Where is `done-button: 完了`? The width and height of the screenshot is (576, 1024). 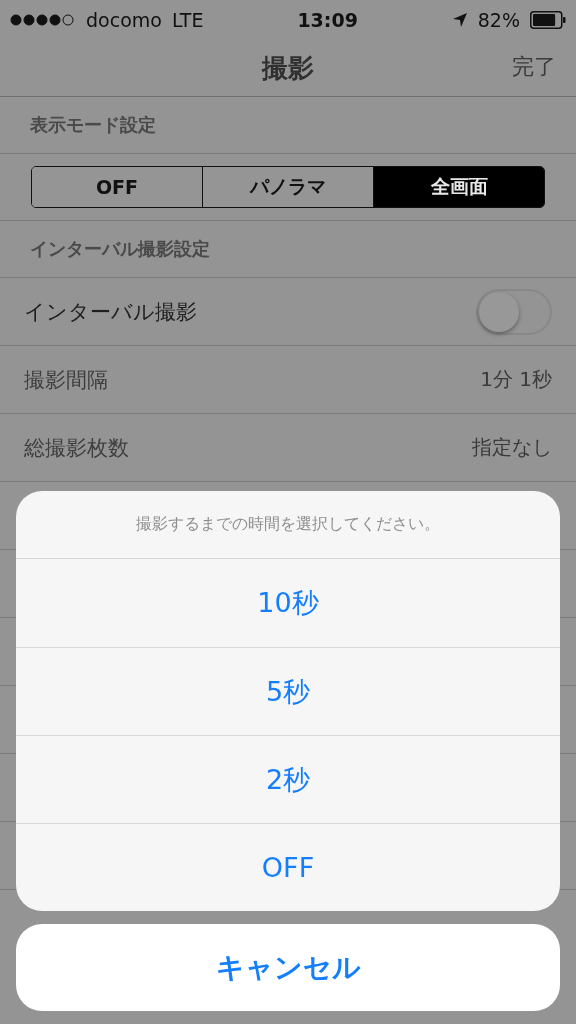 done-button: 完了 is located at coordinates (534, 67).